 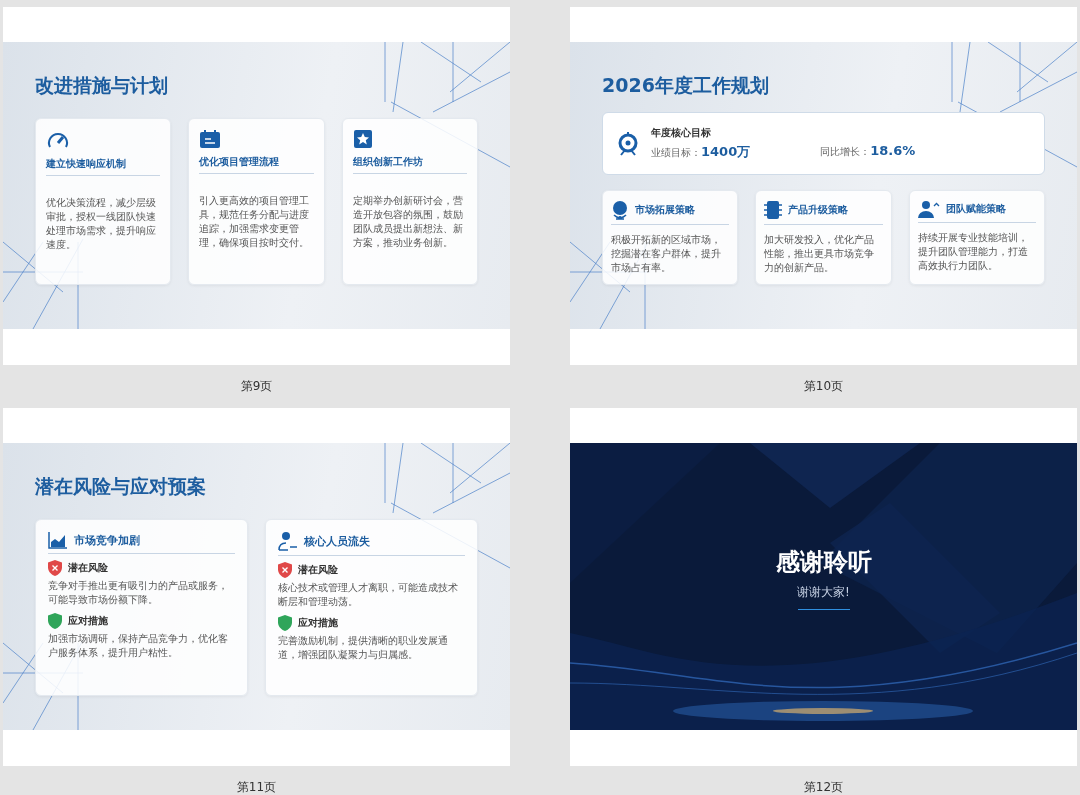 What do you see at coordinates (666, 254) in the screenshot?
I see `card-text: 积极开拓新的区域市场，挖掘潜在客户群体，提升市场占有率。` at bounding box center [666, 254].